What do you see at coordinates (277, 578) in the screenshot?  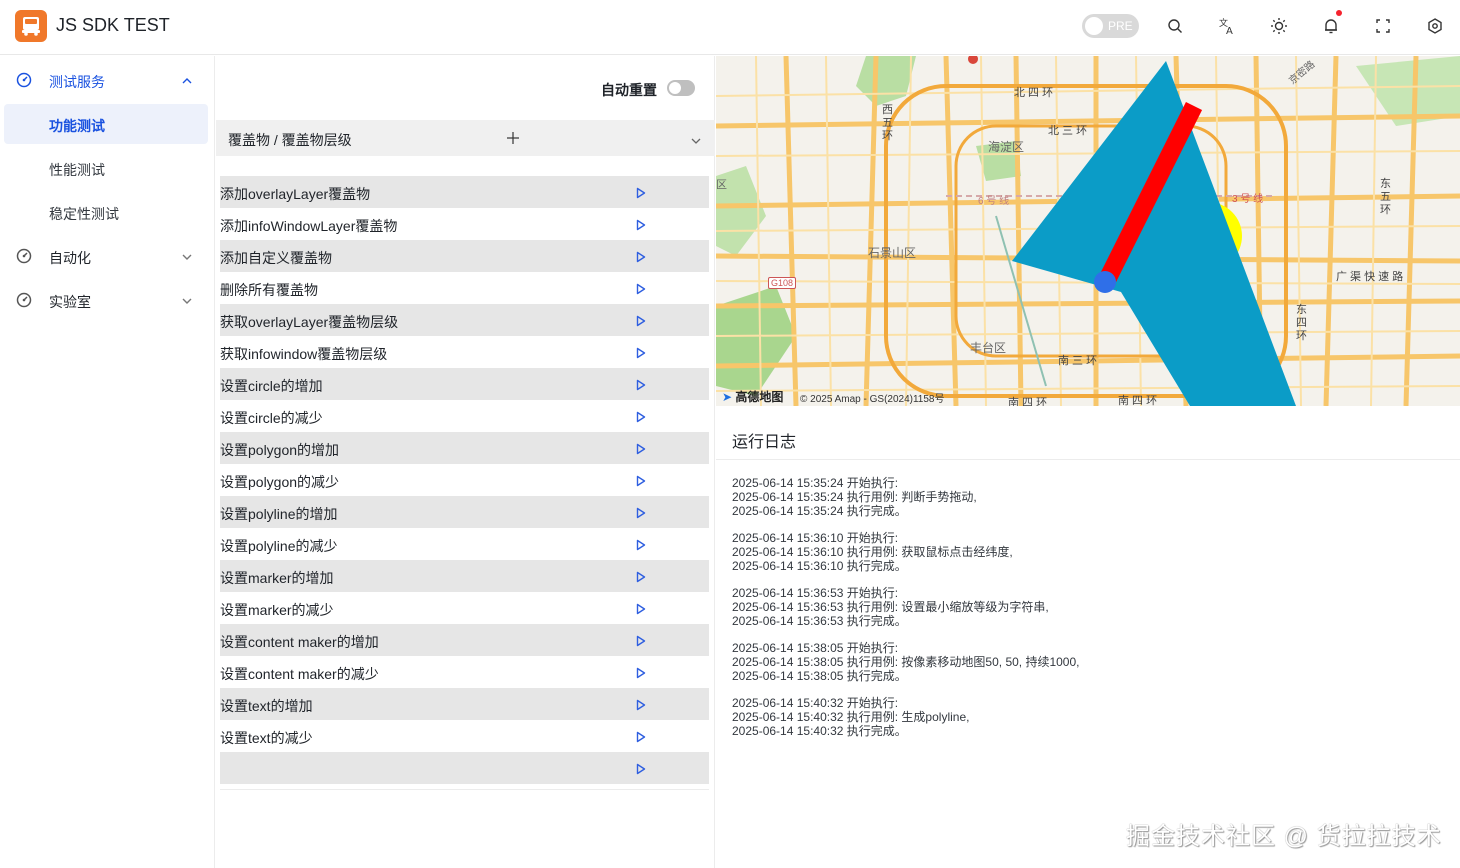 I see `test-case-label: 设置marker的增加` at bounding box center [277, 578].